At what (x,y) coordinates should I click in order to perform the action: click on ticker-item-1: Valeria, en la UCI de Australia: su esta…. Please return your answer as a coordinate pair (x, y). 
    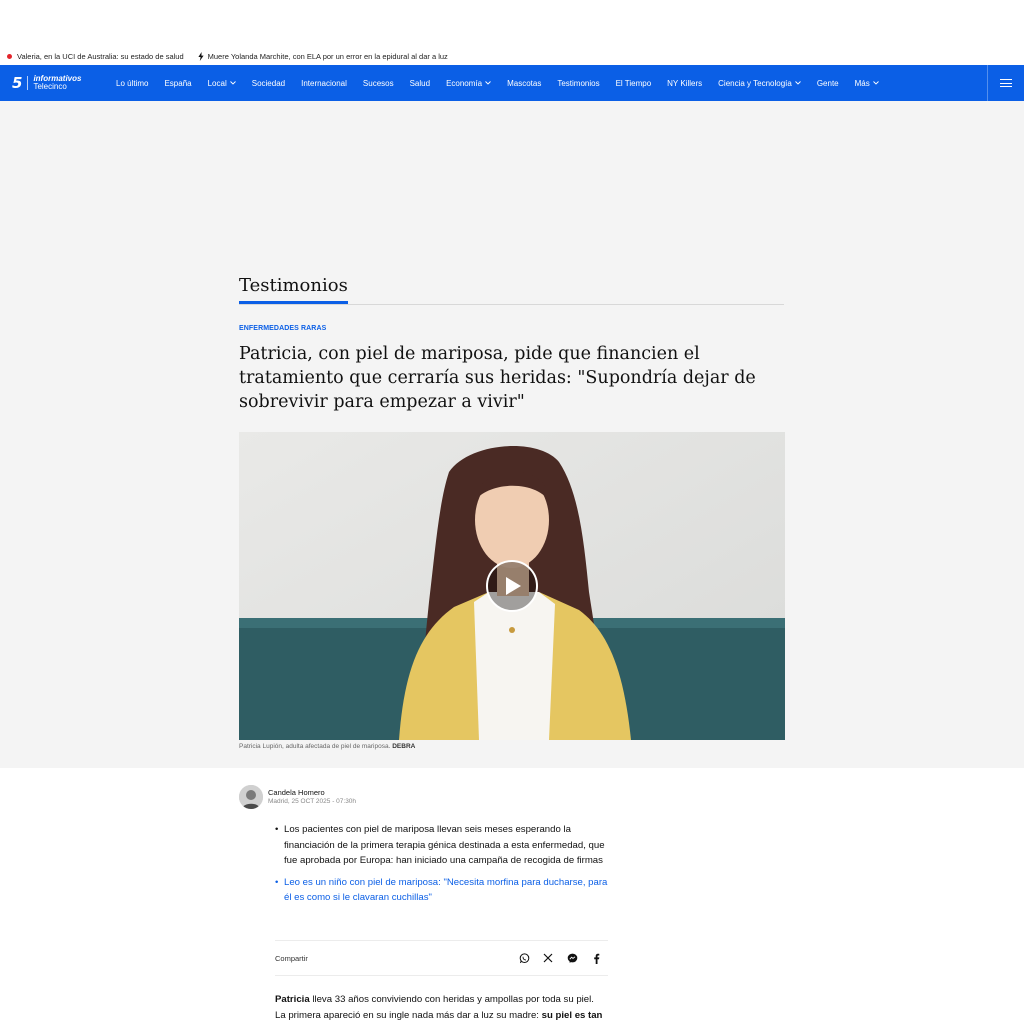
    Looking at the image, I should click on (95, 56).